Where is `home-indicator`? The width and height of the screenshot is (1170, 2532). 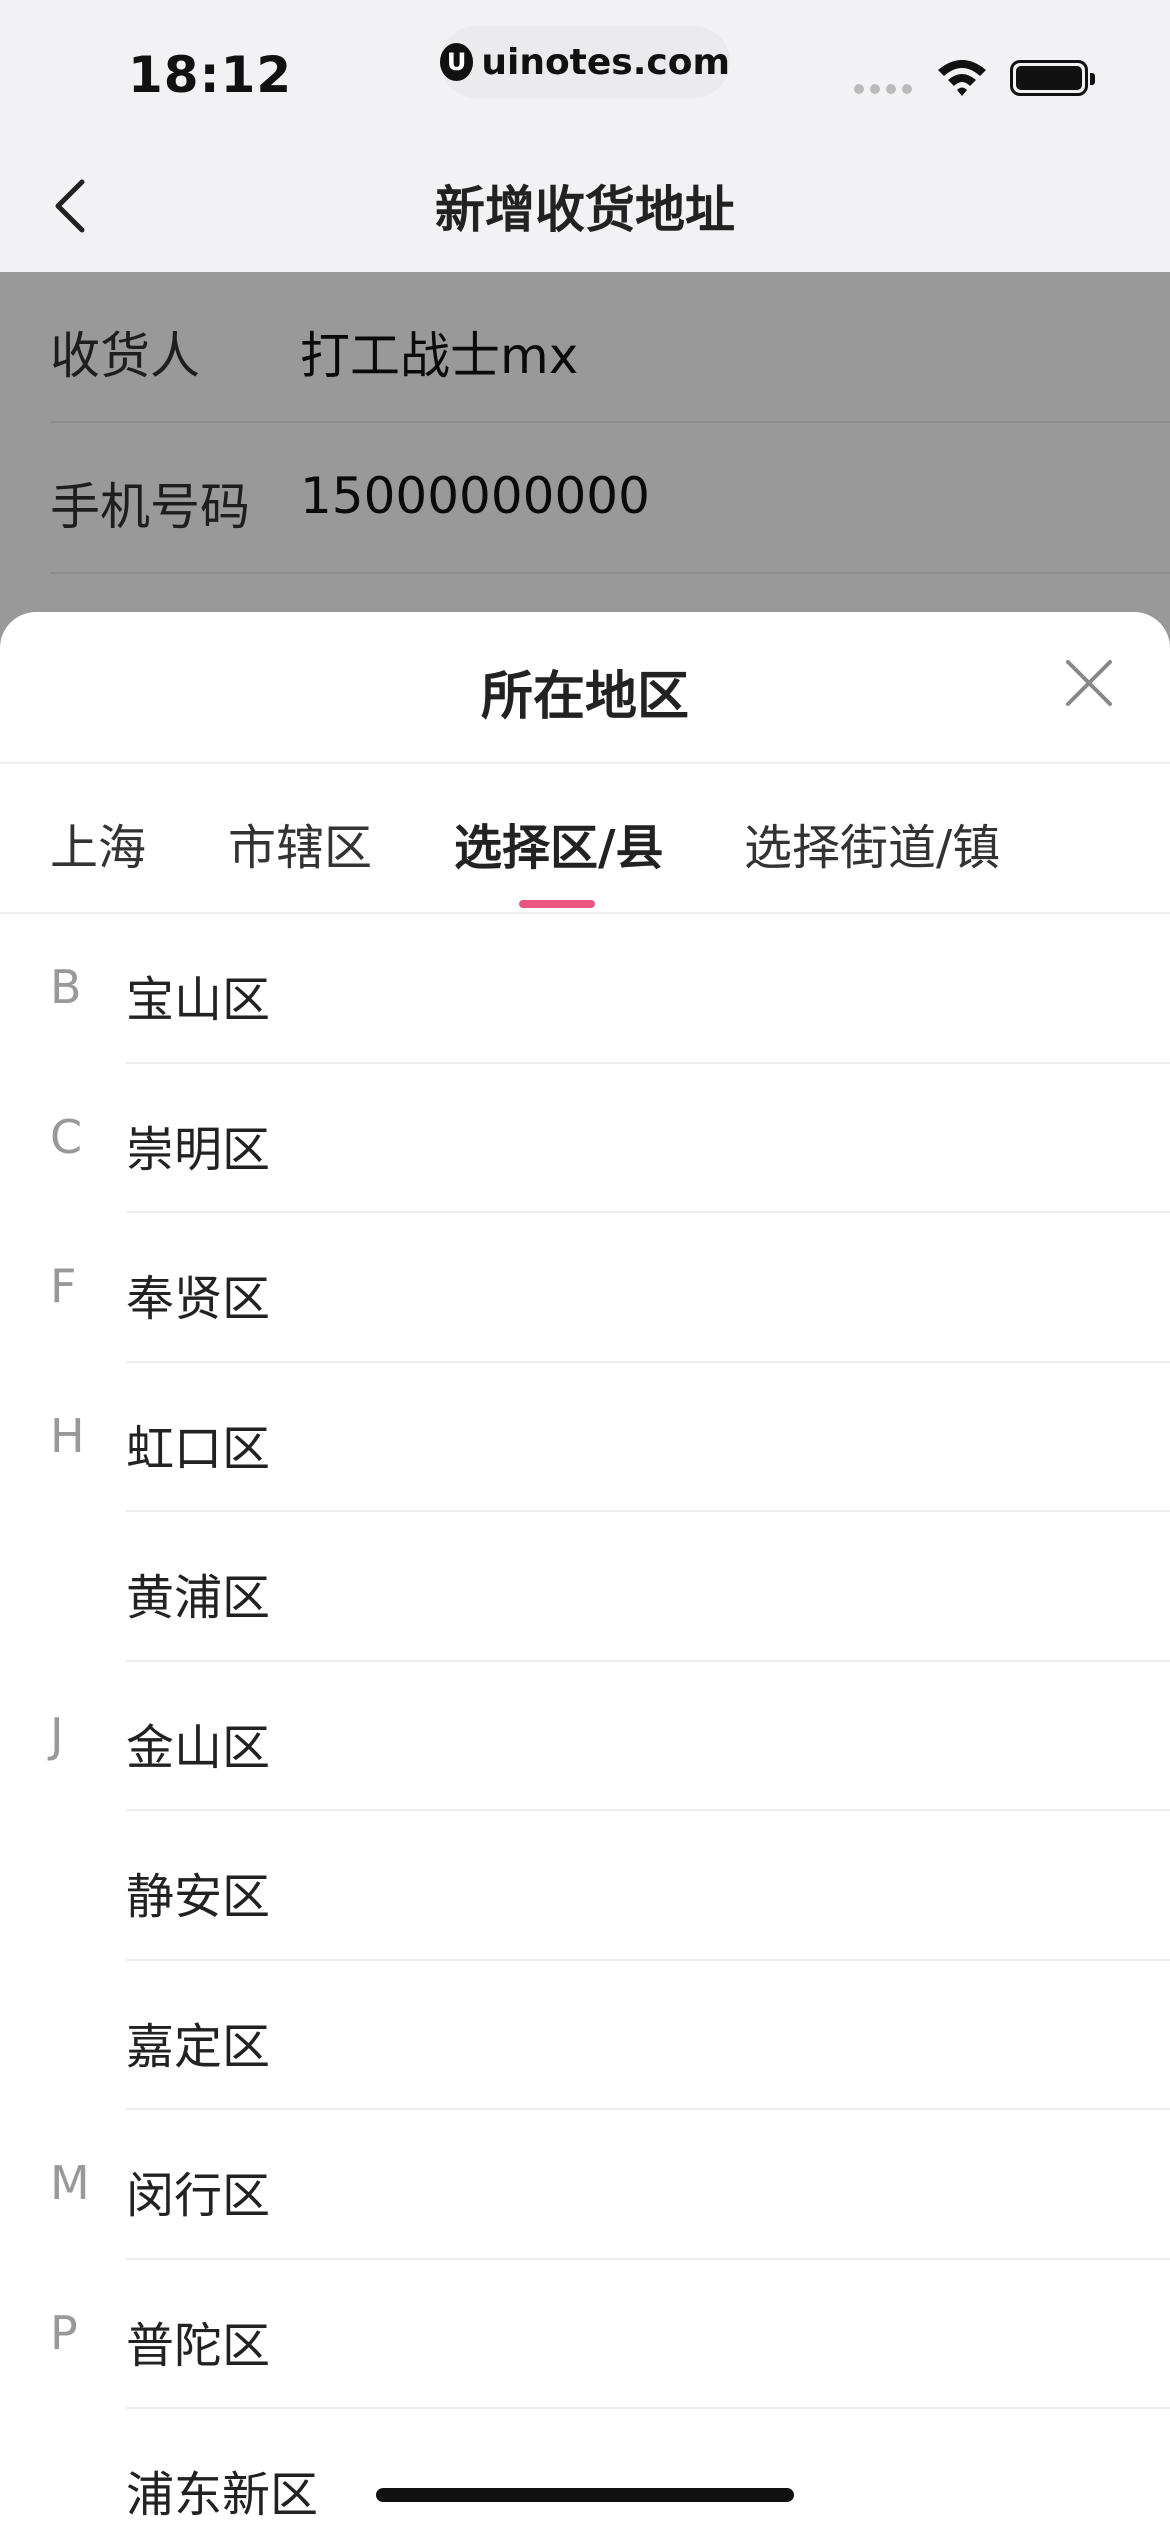 home-indicator is located at coordinates (585, 2495).